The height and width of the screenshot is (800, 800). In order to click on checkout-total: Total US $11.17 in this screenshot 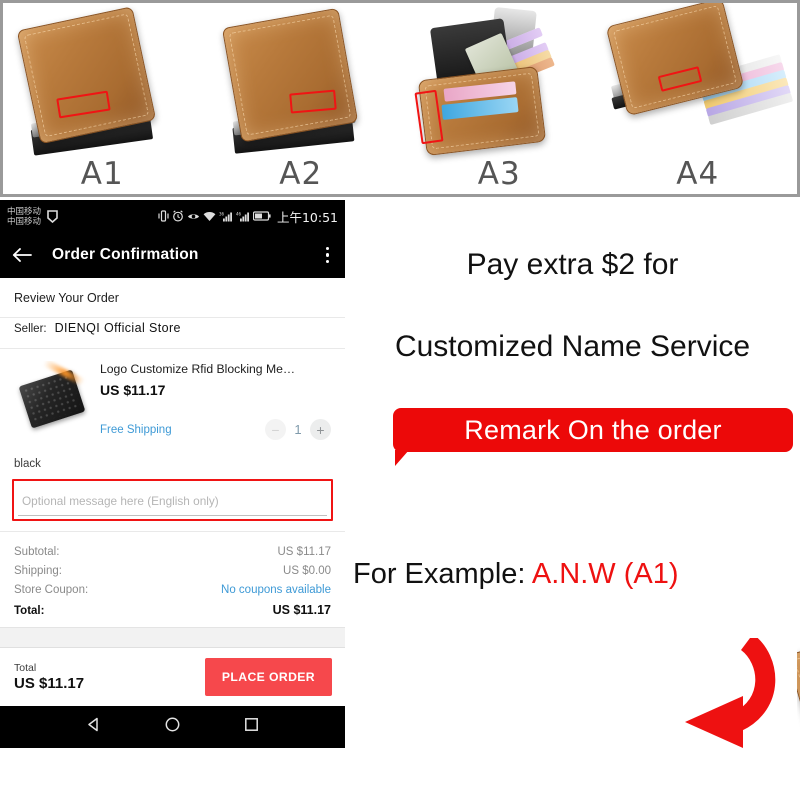, I will do `click(49, 677)`.